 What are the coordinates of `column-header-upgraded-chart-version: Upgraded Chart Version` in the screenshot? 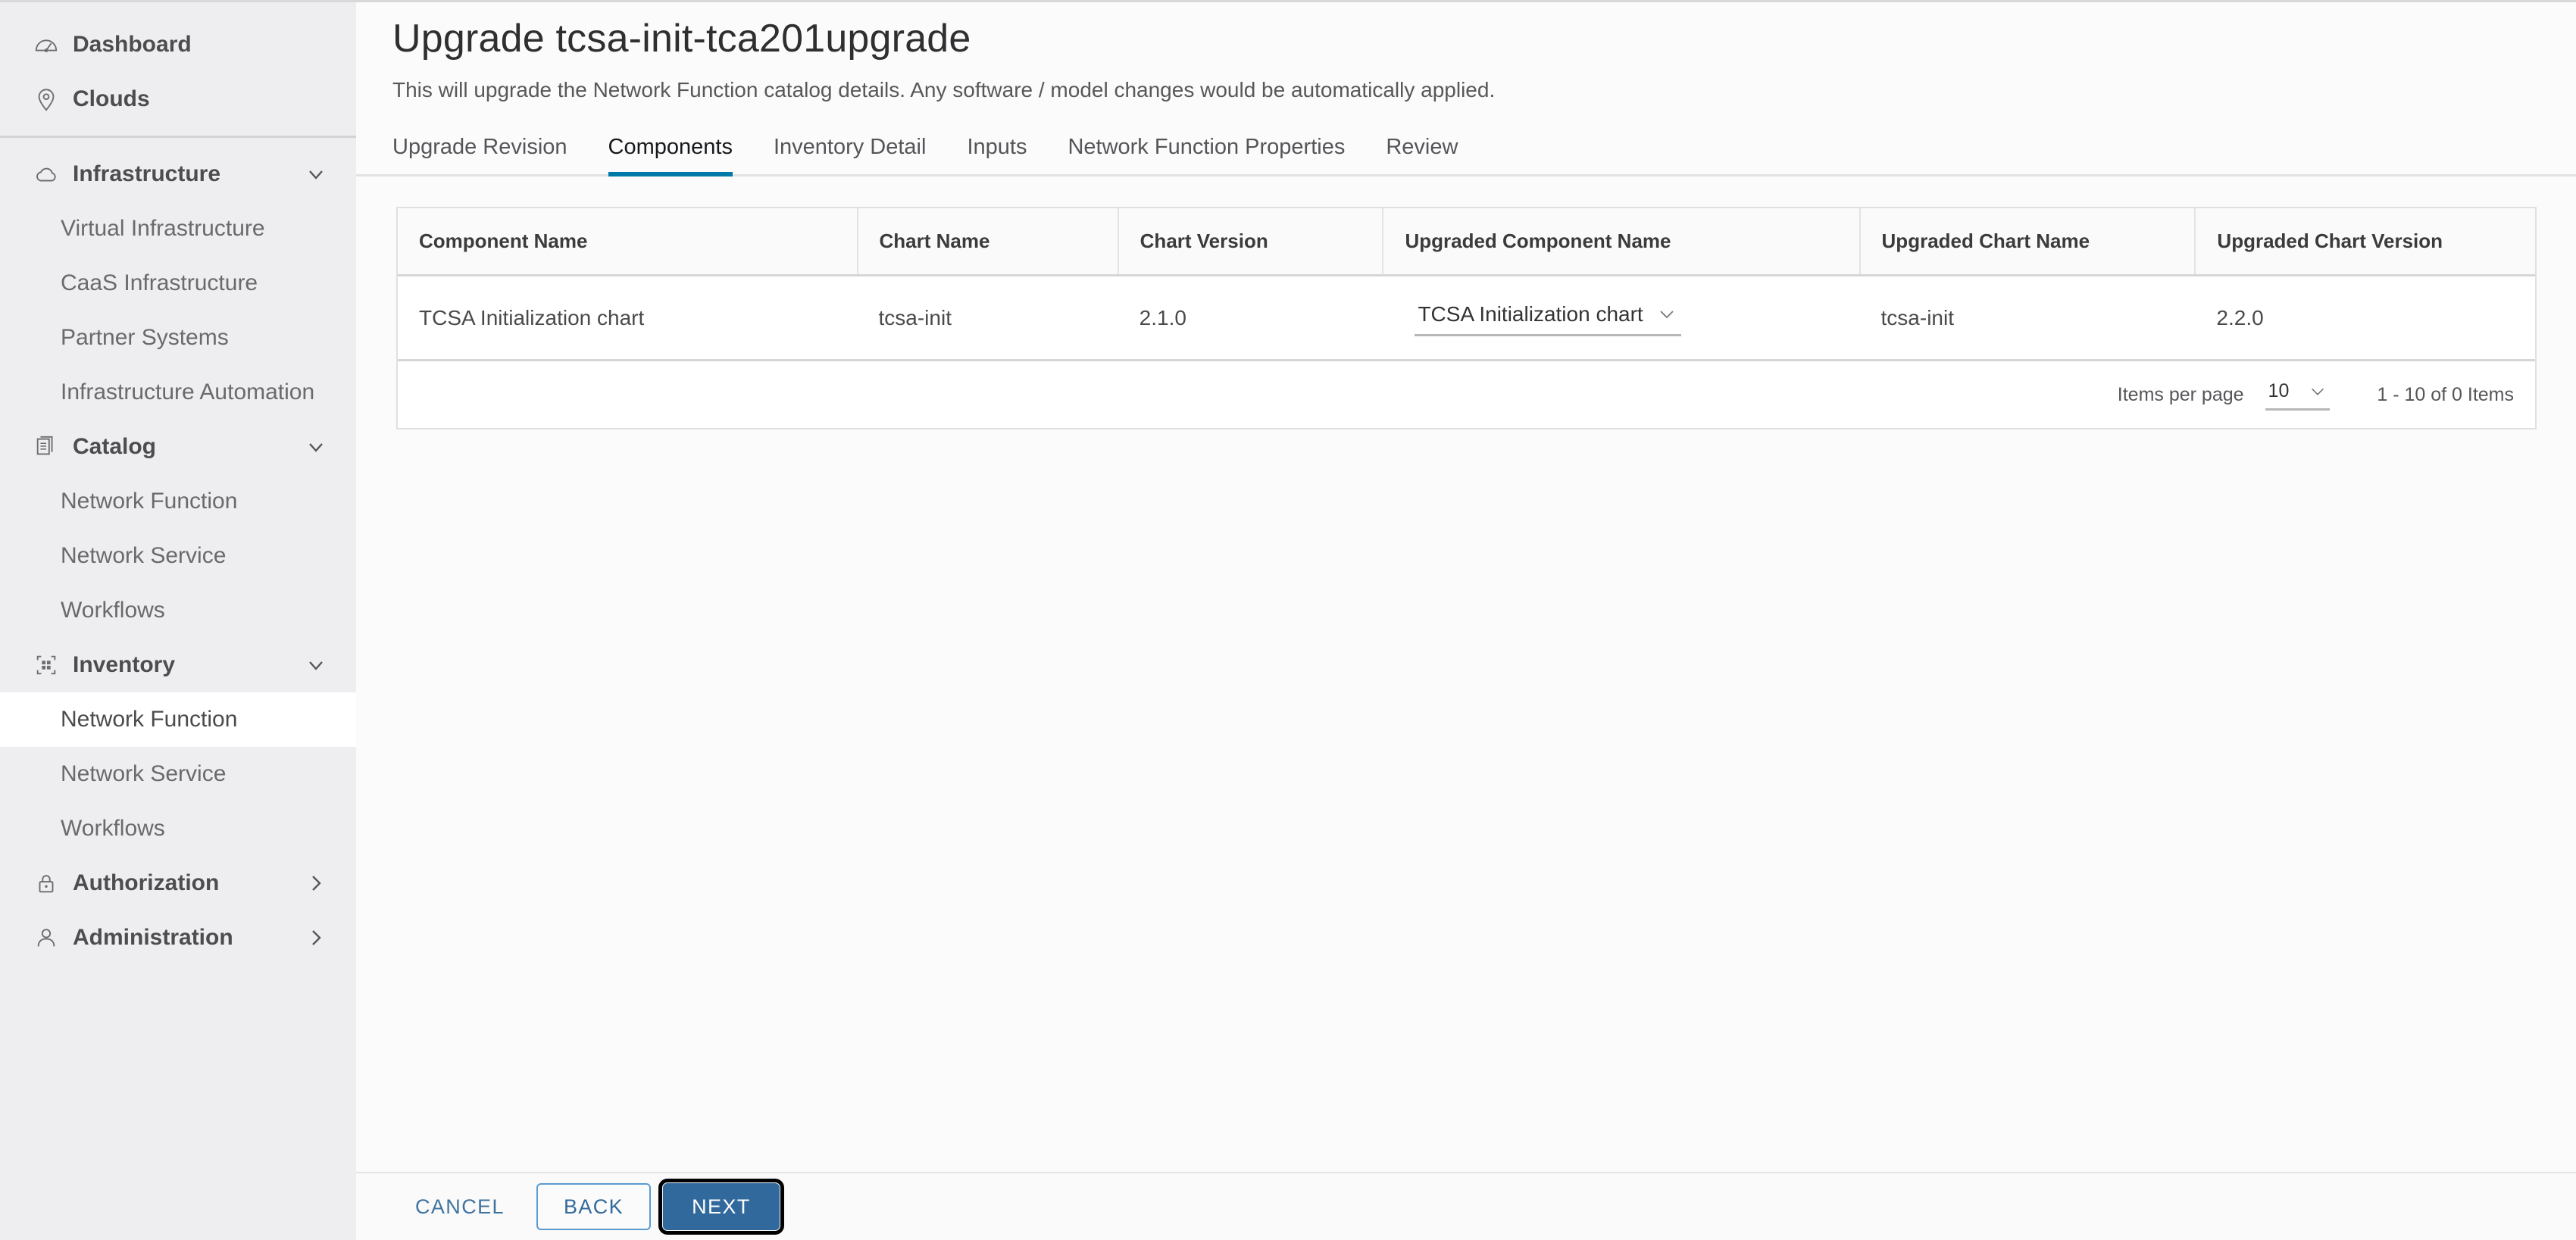 It's located at (2365, 242).